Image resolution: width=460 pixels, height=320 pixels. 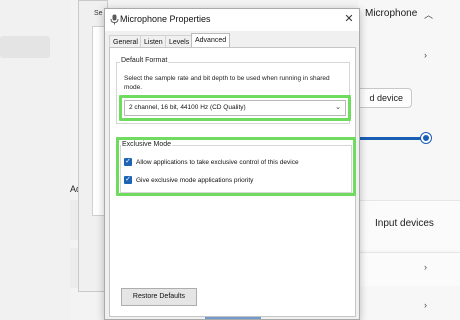 What do you see at coordinates (428, 14) in the screenshot?
I see `chevron-up-icon: ︿` at bounding box center [428, 14].